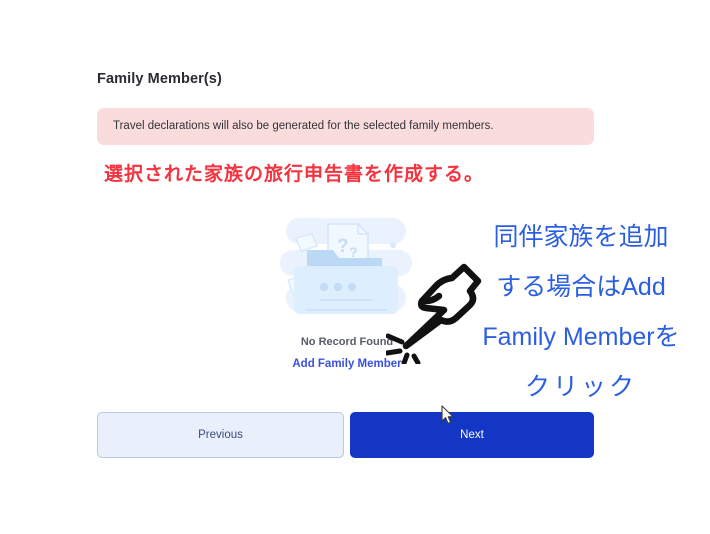  Describe the element at coordinates (220, 435) in the screenshot. I see `previous-button: Previous` at that location.